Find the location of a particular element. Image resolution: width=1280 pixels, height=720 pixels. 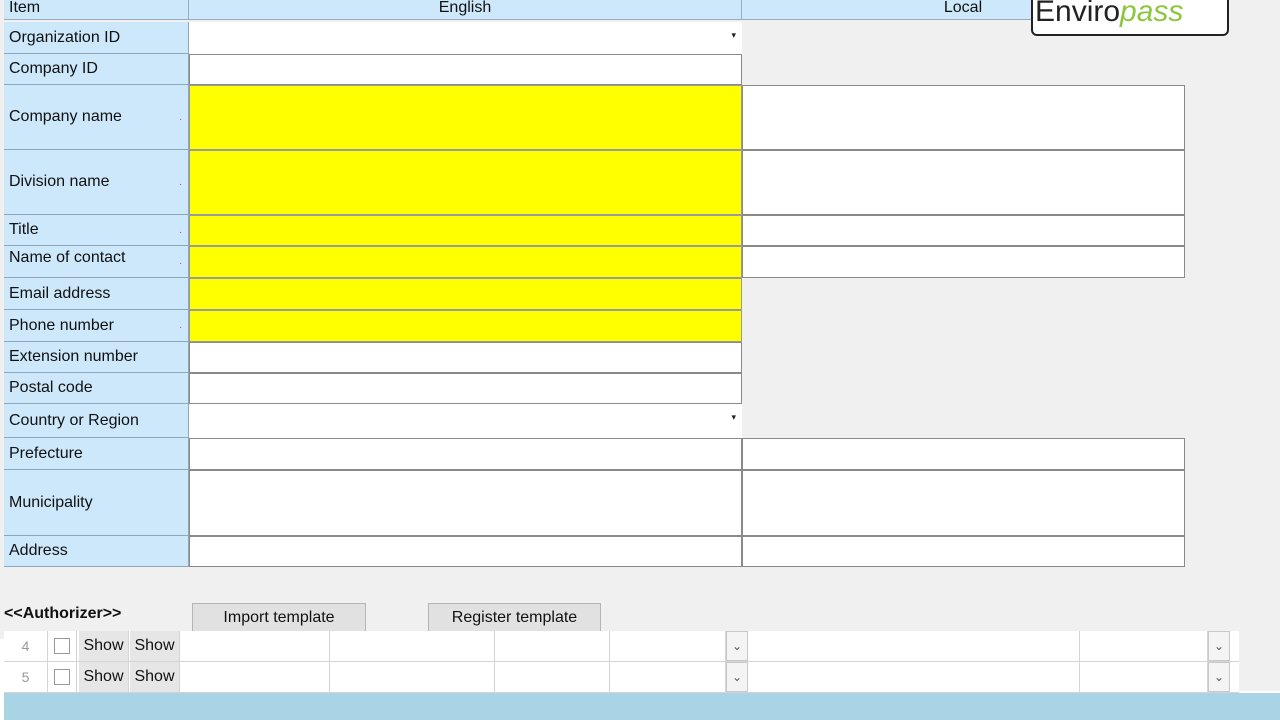

email-address-english-input is located at coordinates (465, 294).